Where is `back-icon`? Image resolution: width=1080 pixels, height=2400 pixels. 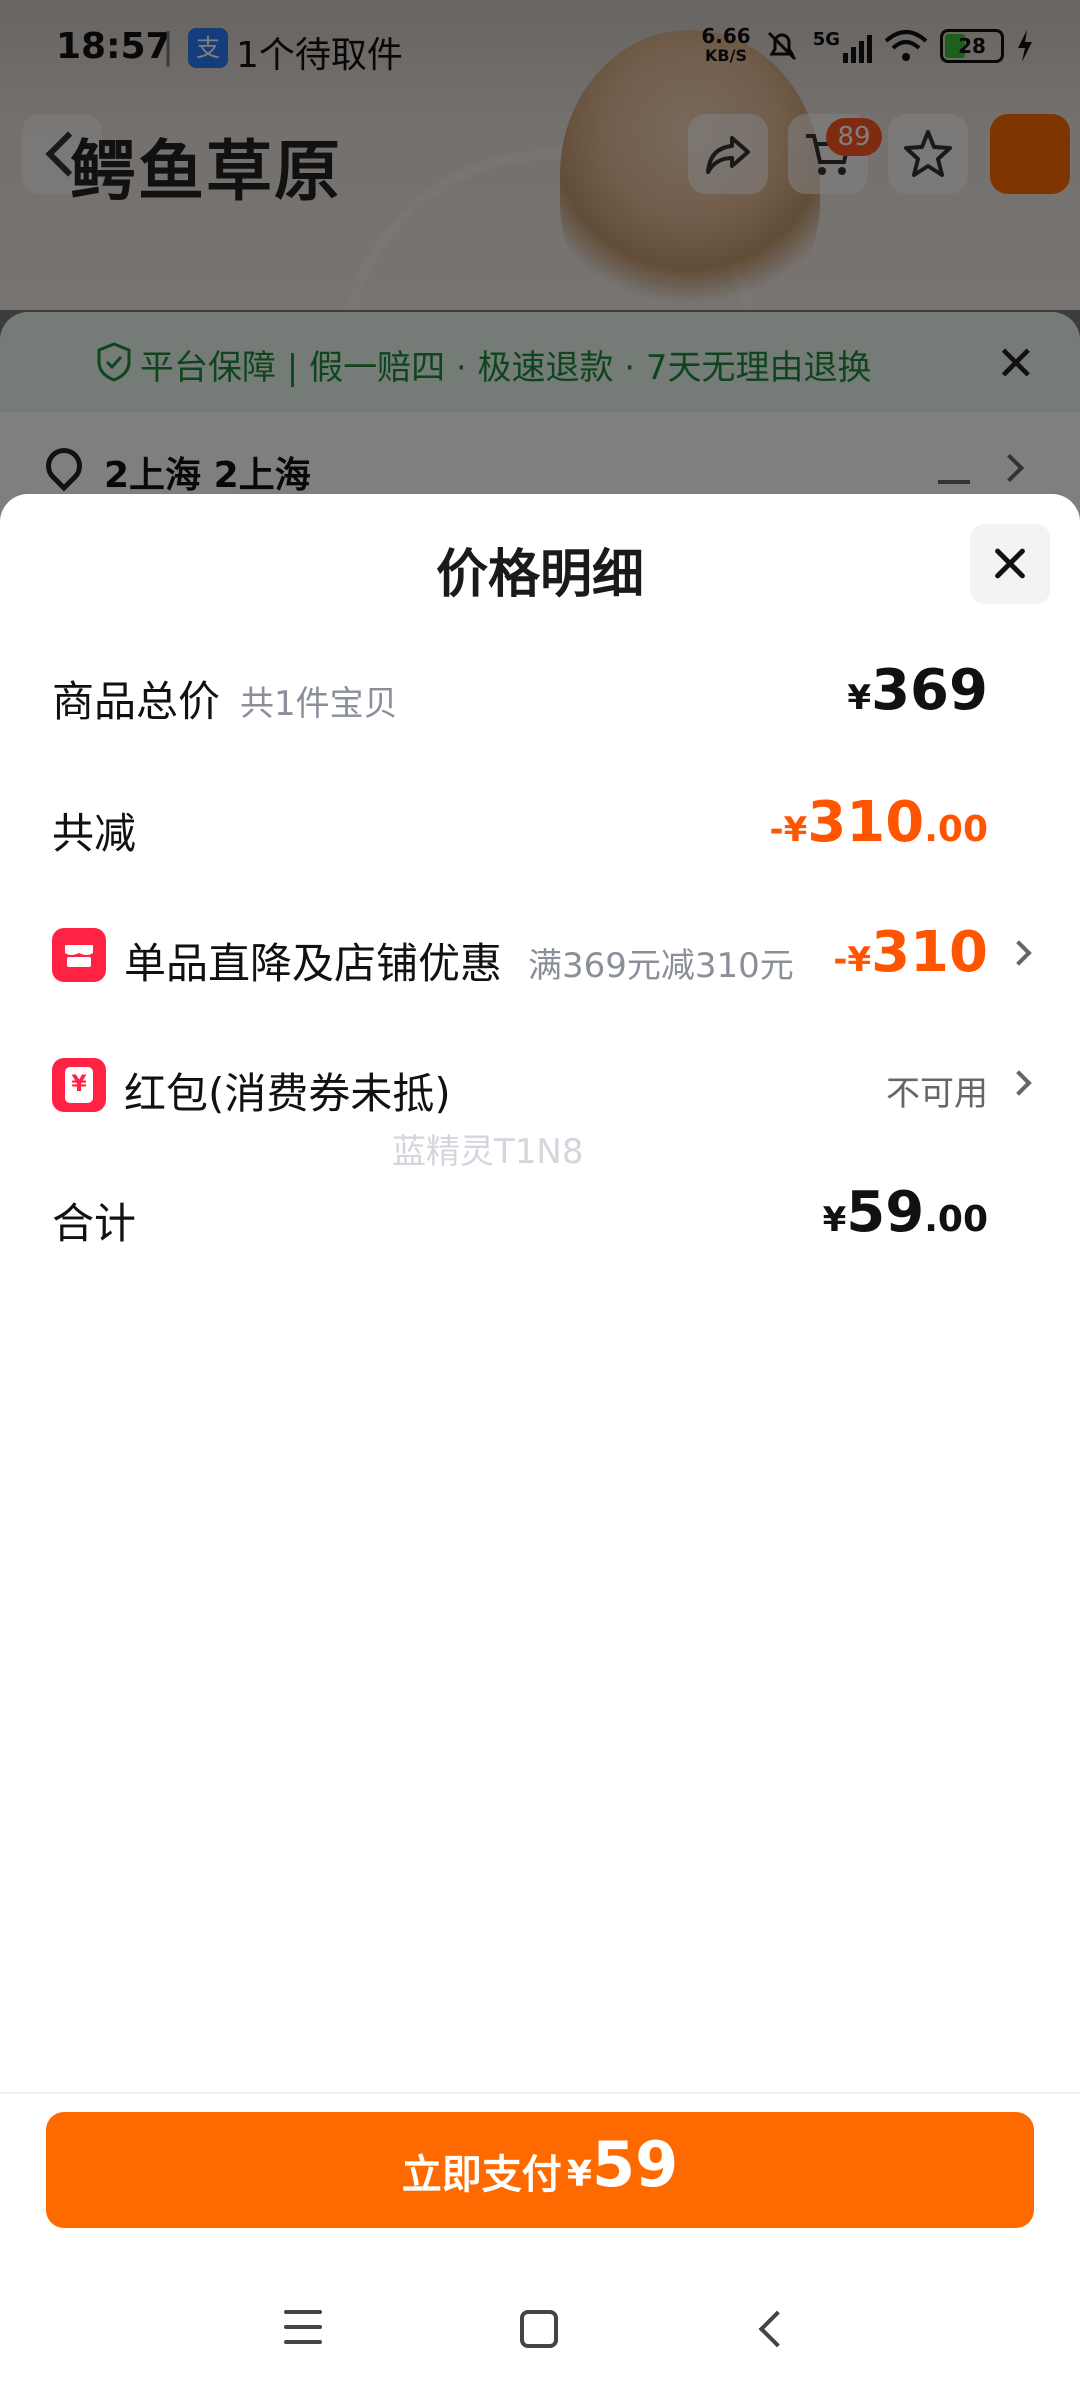
back-icon is located at coordinates (777, 2329).